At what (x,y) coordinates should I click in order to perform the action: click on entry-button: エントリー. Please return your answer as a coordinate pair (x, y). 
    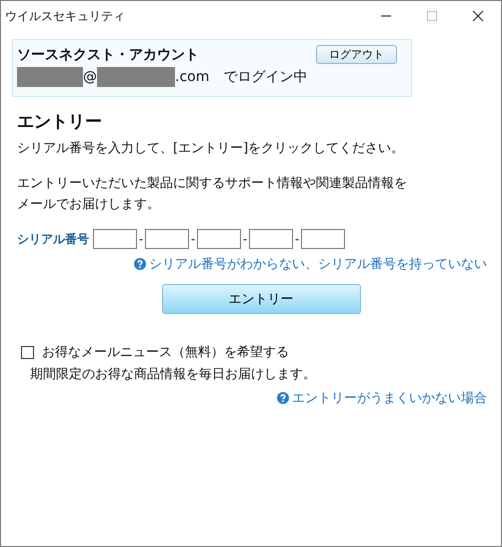
    Looking at the image, I should click on (261, 299).